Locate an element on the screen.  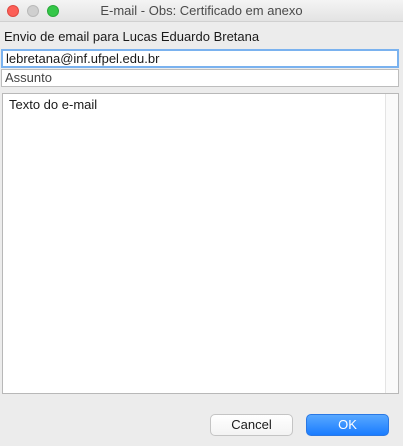
recipient-email-field: lebretana@inf.ufpel.edu.br is located at coordinates (200, 58).